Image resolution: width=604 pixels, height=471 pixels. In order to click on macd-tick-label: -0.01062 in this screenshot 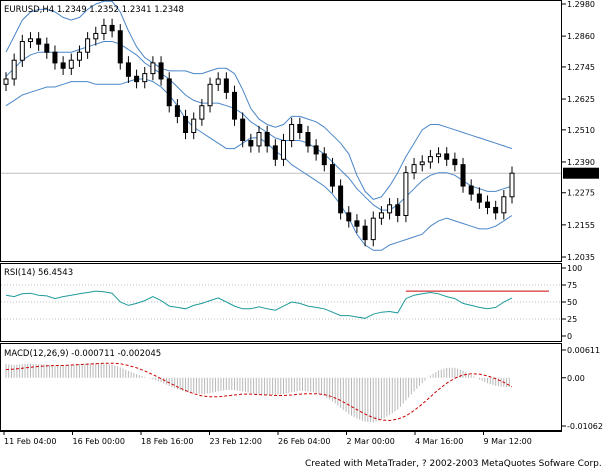, I will do `click(585, 426)`.